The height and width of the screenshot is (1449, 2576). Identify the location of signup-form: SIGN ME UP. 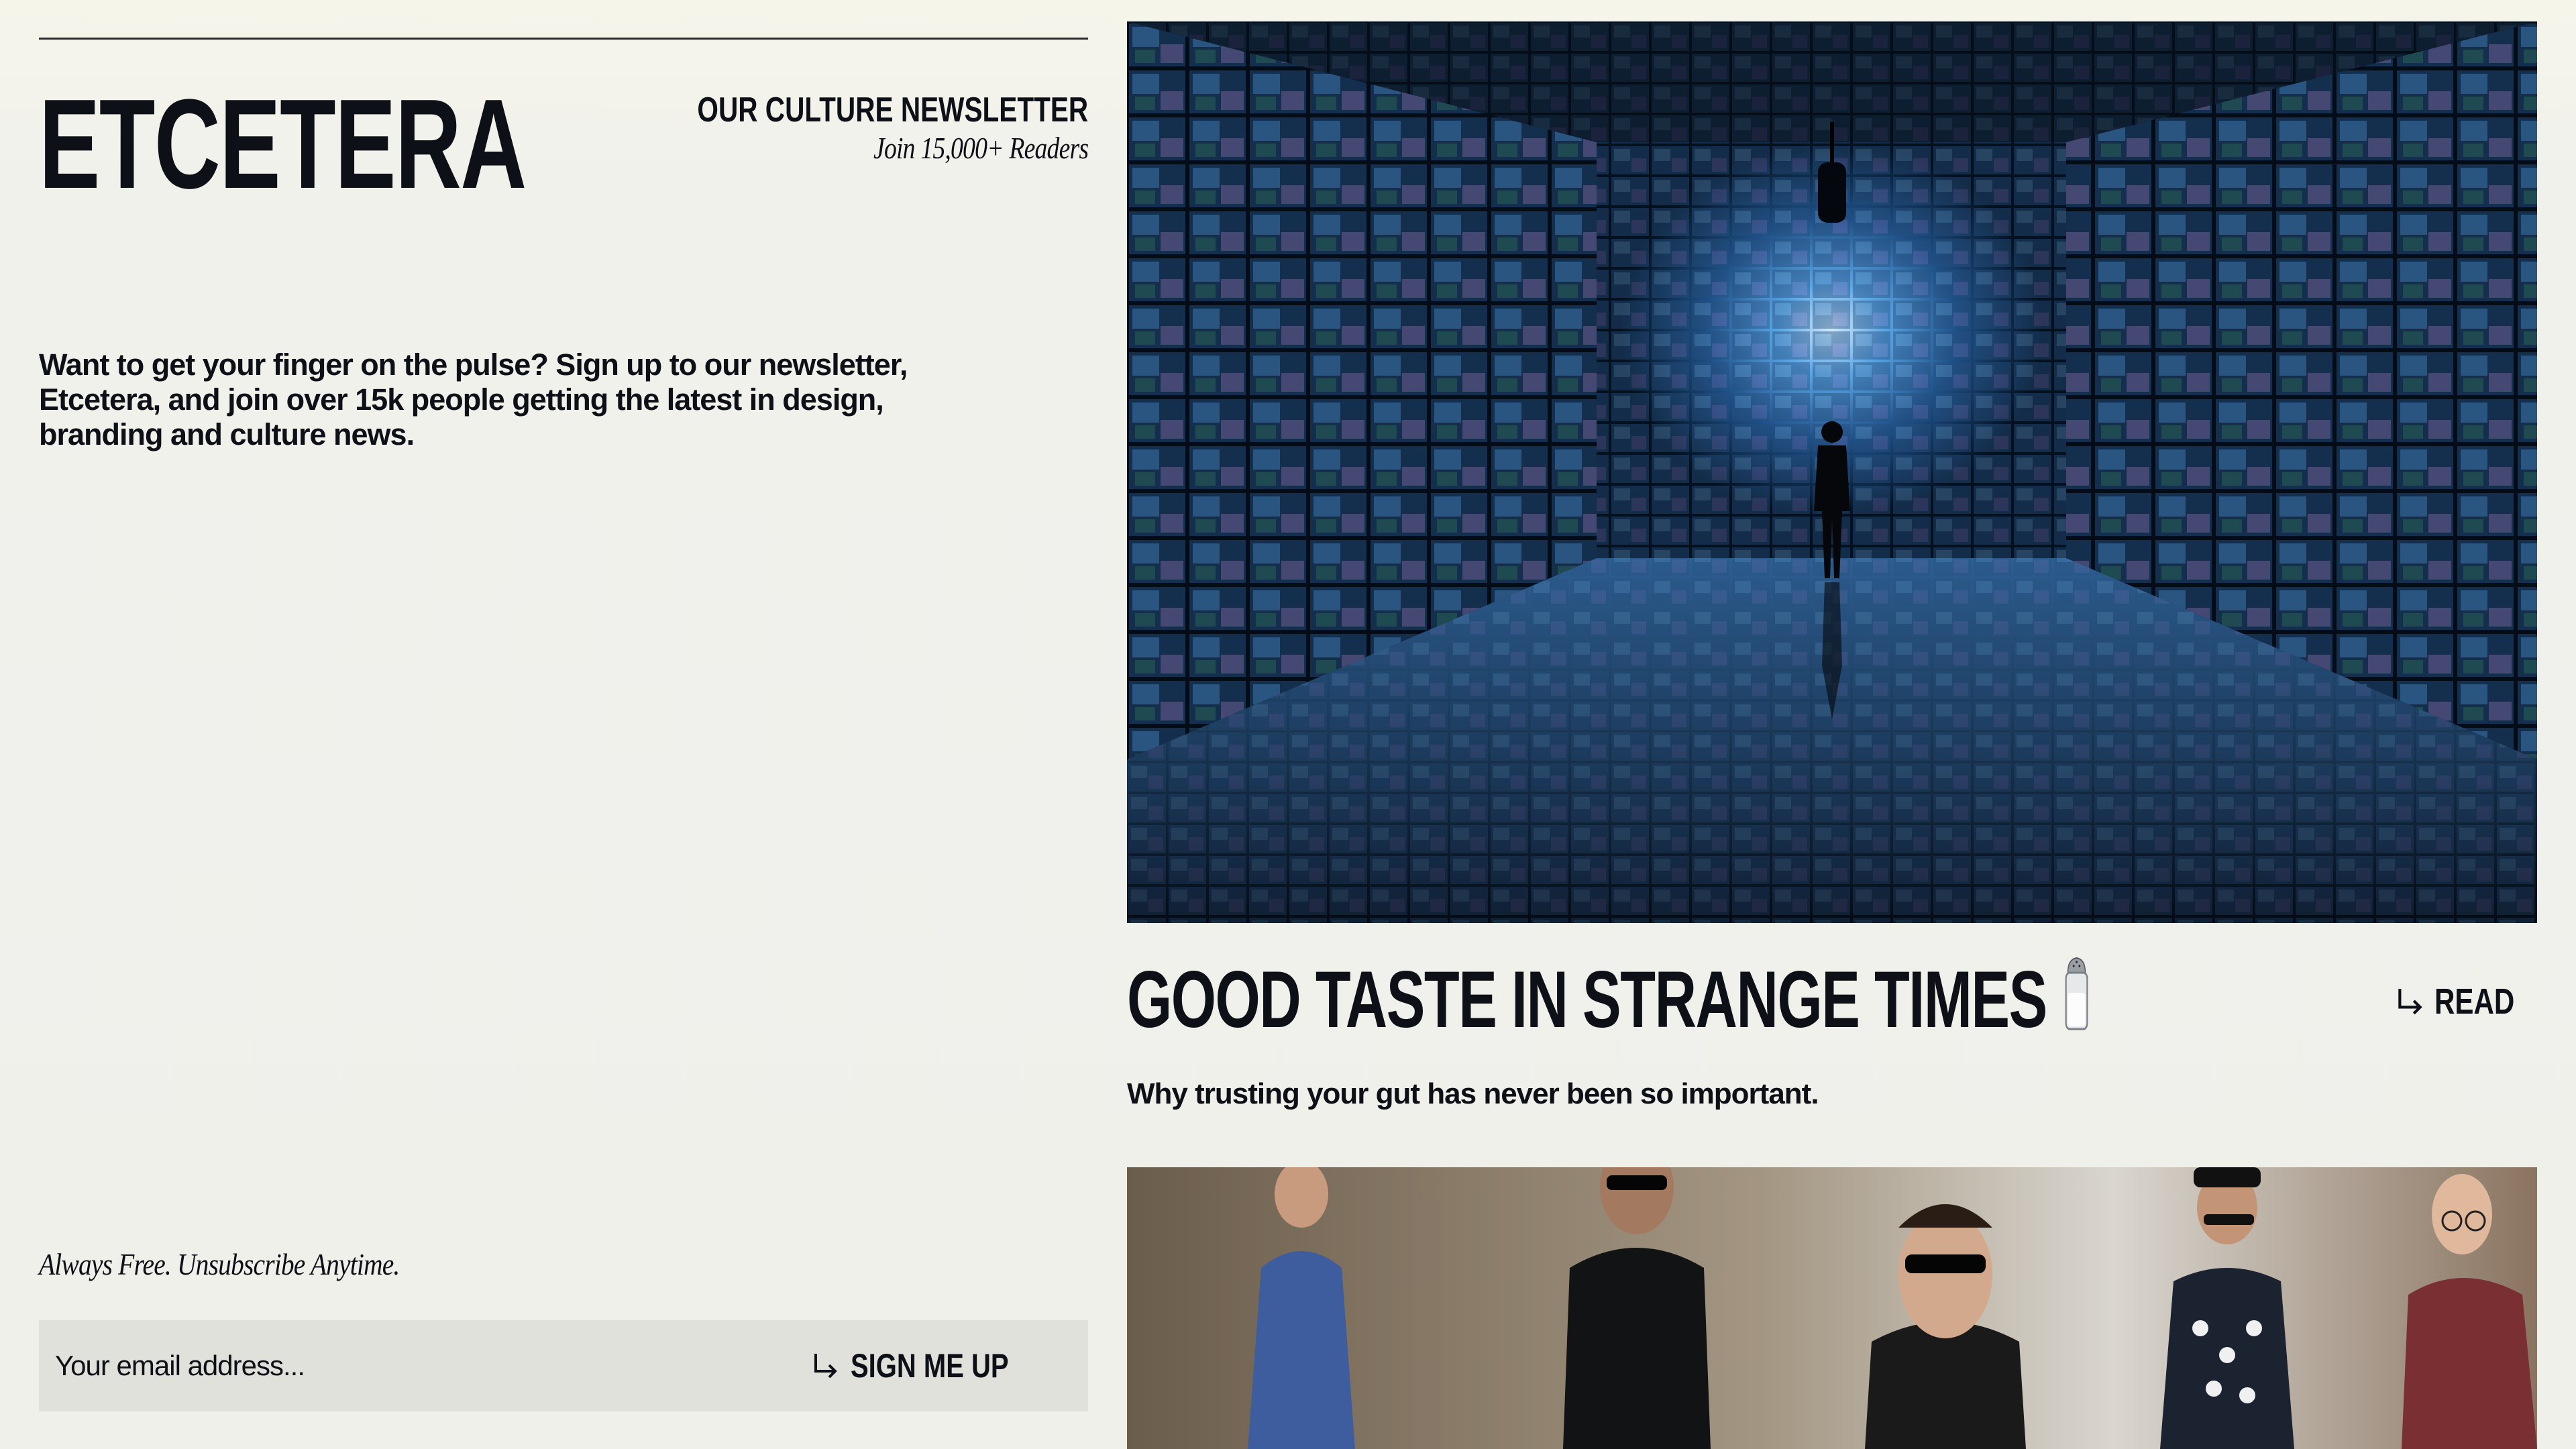
(563, 1365).